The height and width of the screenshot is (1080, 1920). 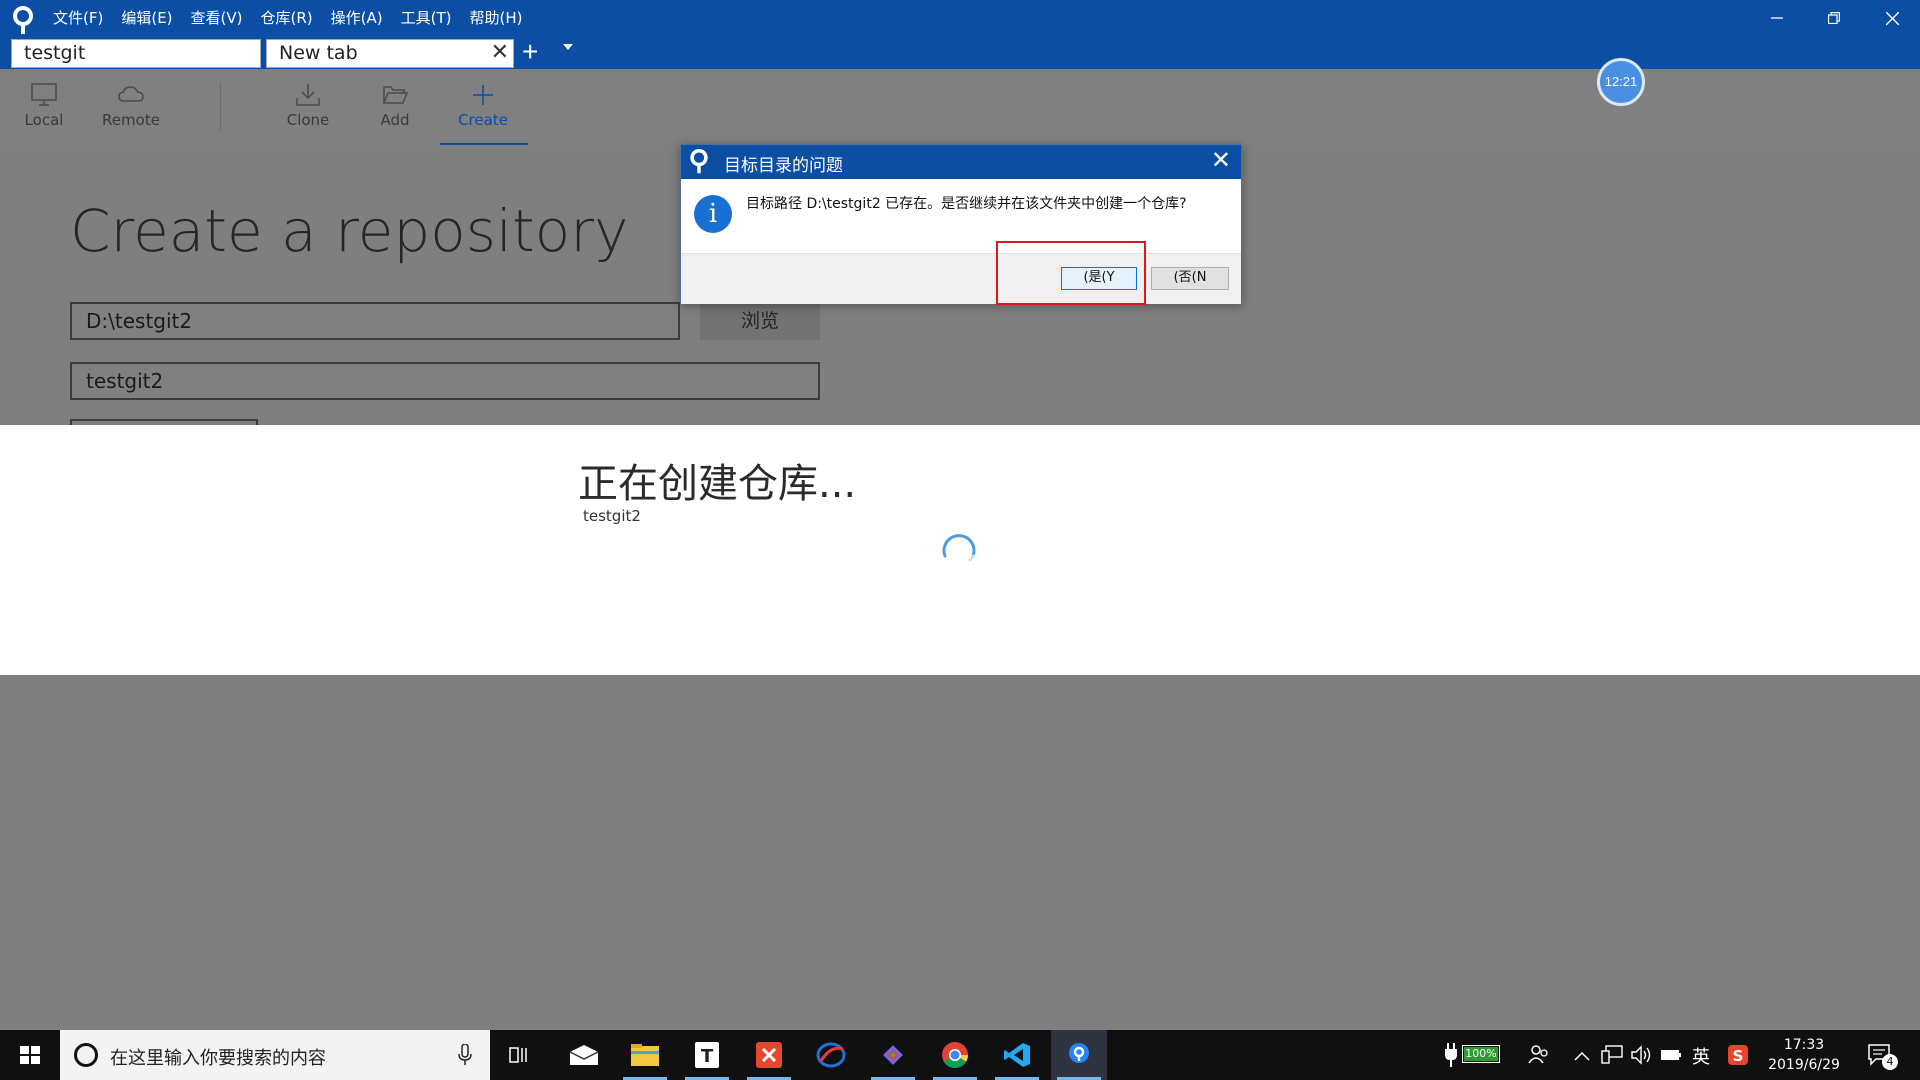 I want to click on start-button, so click(x=30, y=1055).